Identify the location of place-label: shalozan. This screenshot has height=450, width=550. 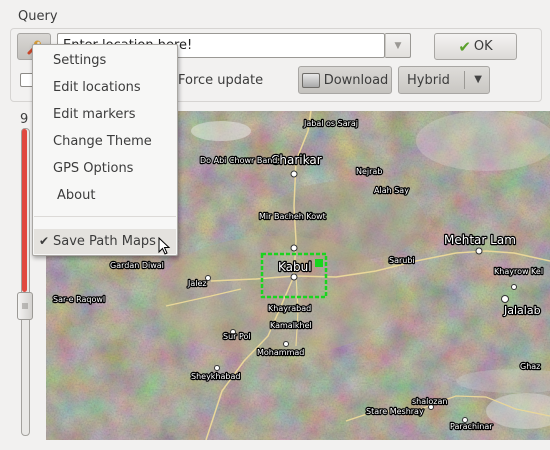
(429, 401).